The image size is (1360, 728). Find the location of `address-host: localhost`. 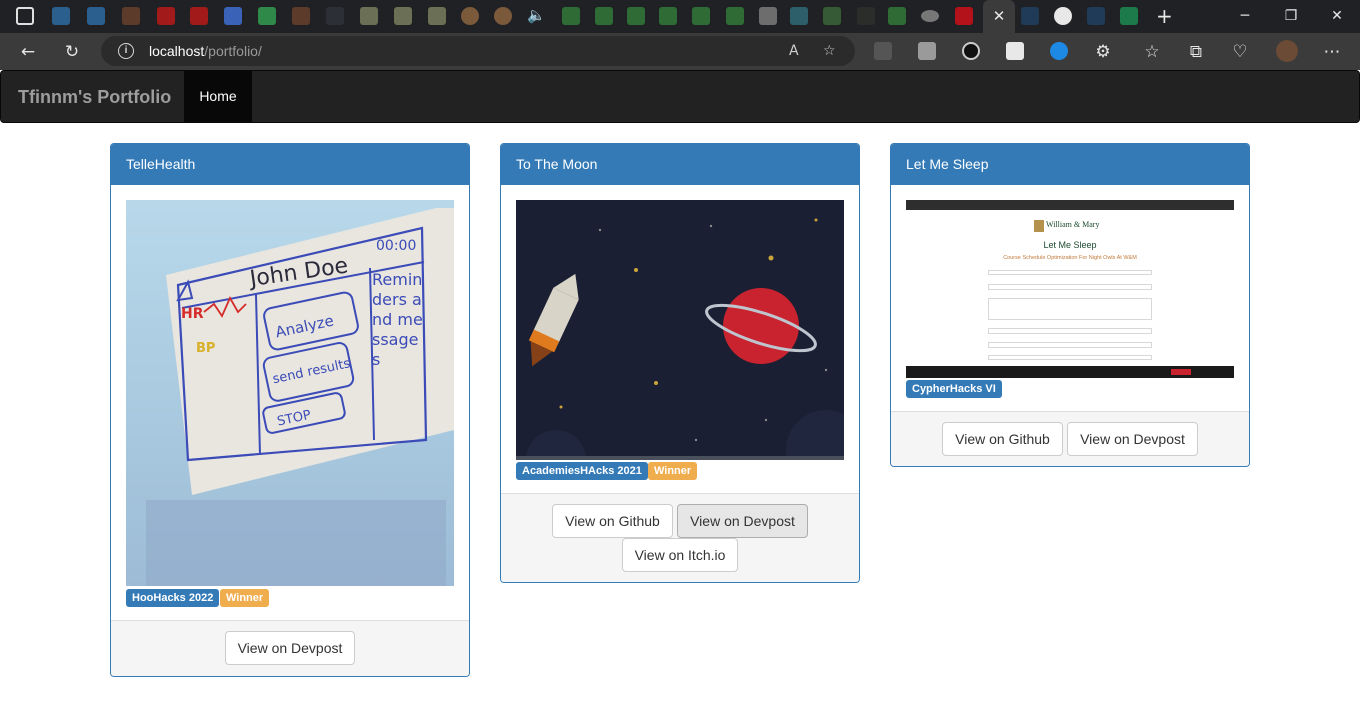

address-host: localhost is located at coordinates (177, 51).